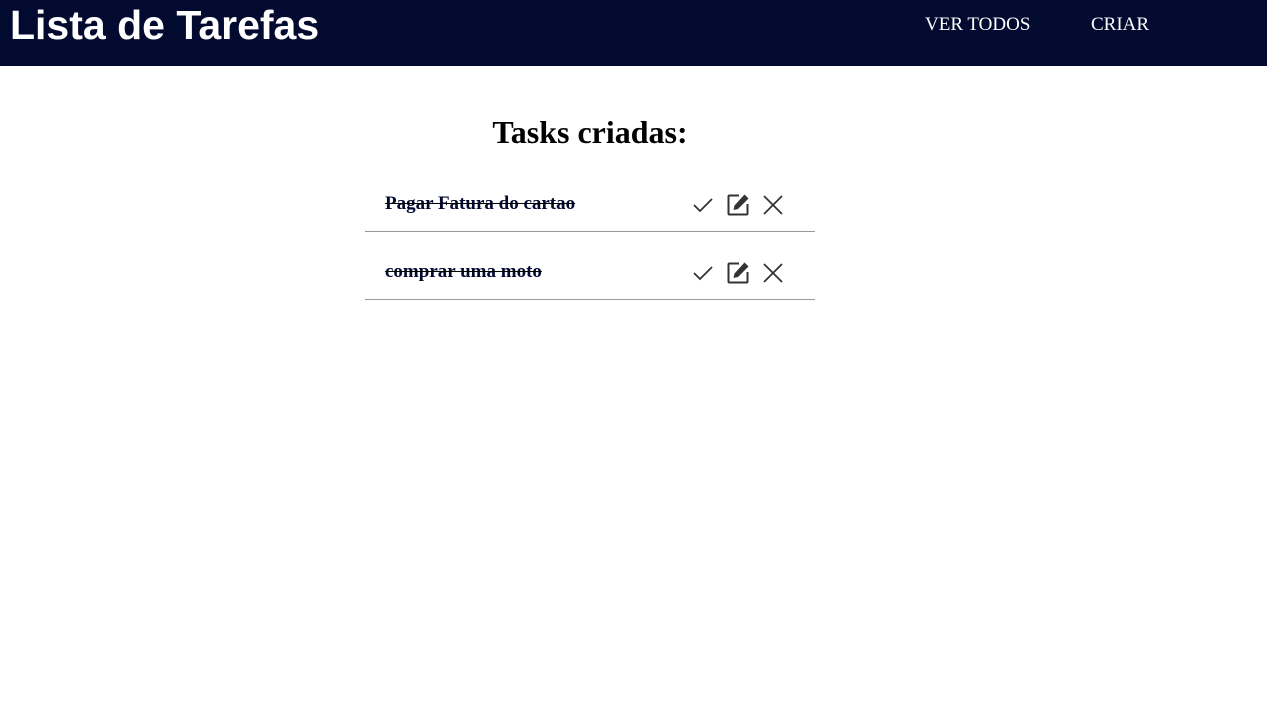  I want to click on task-item: Pagar Fatura do cartao, so click(590, 206).